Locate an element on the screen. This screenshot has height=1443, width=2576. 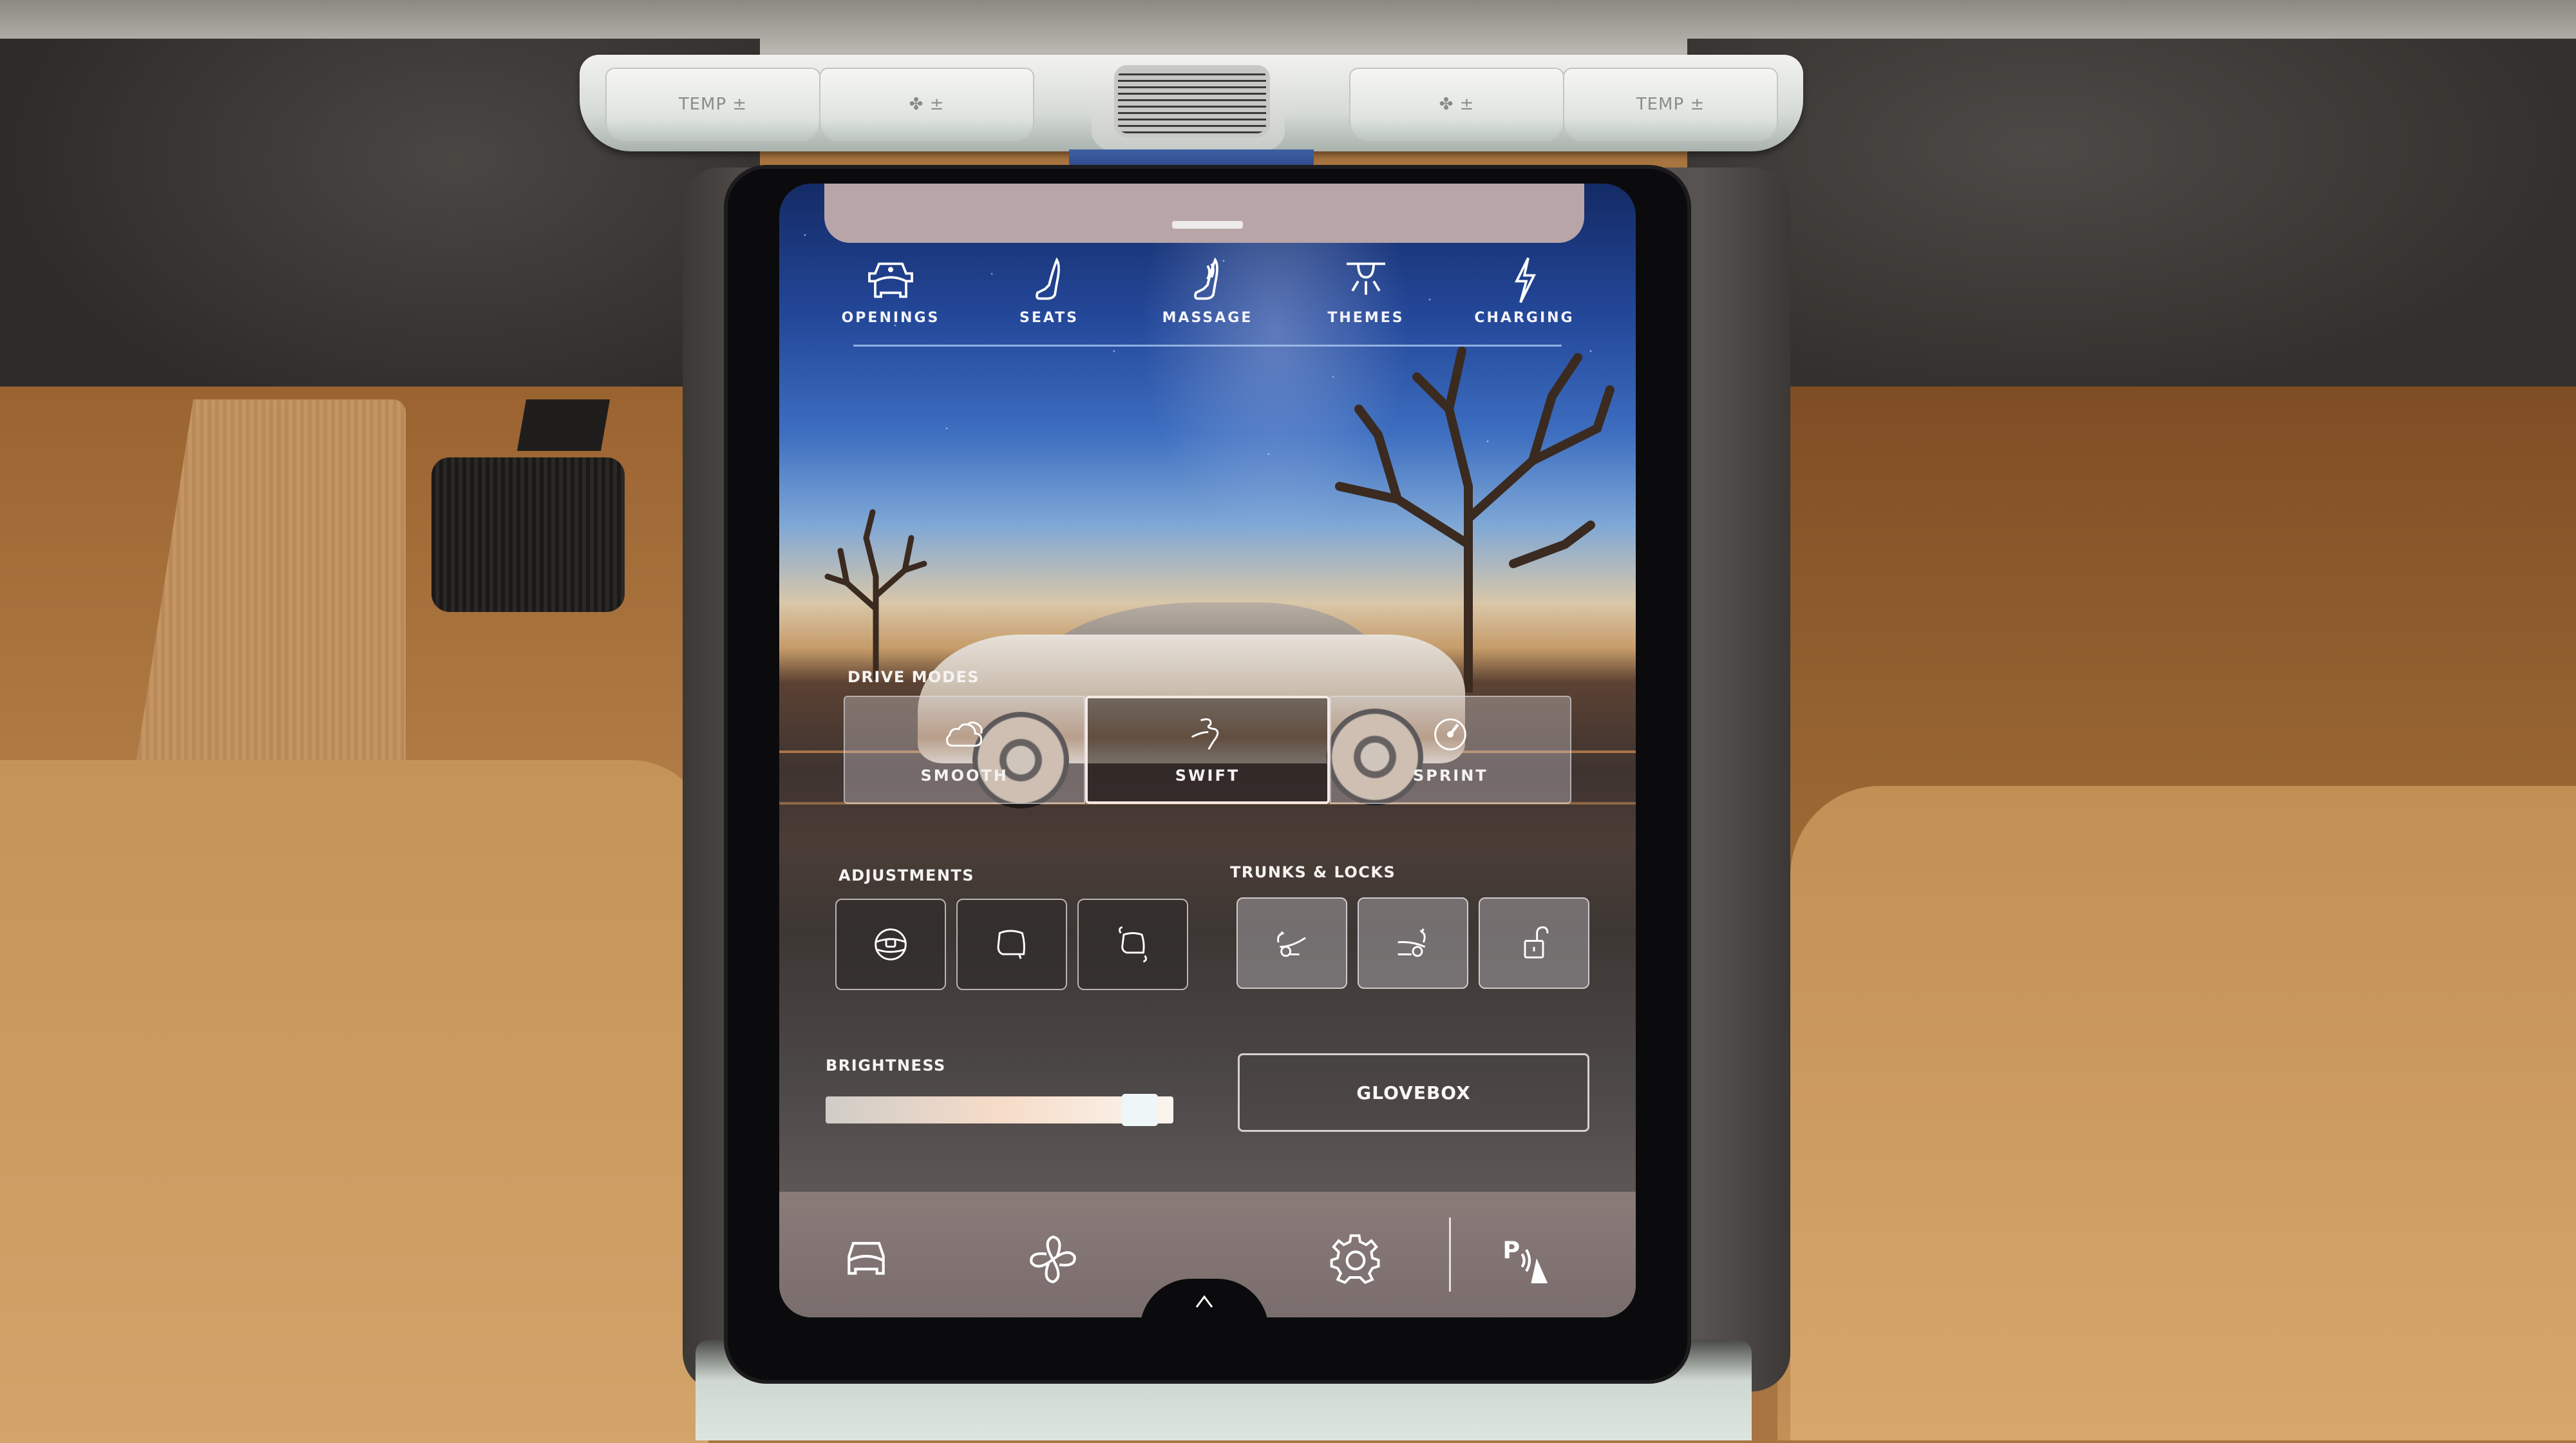
park-assist-letter: P is located at coordinates (1511, 1250).